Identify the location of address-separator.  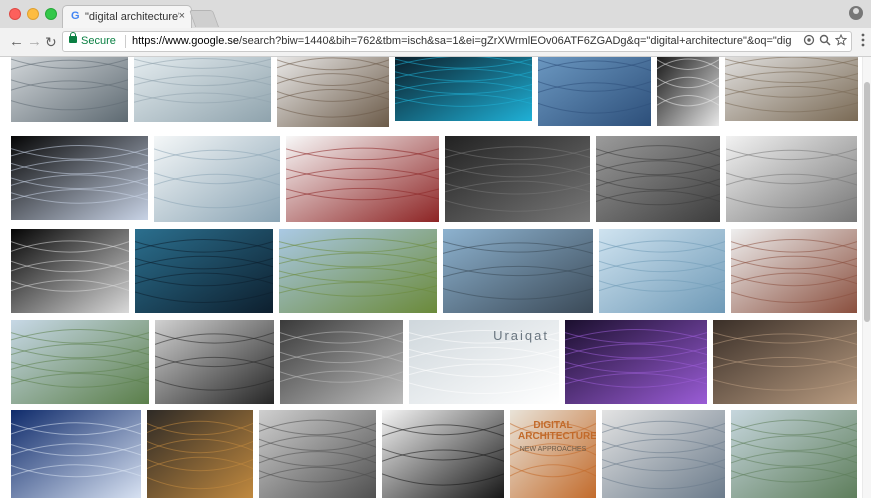
(125, 41).